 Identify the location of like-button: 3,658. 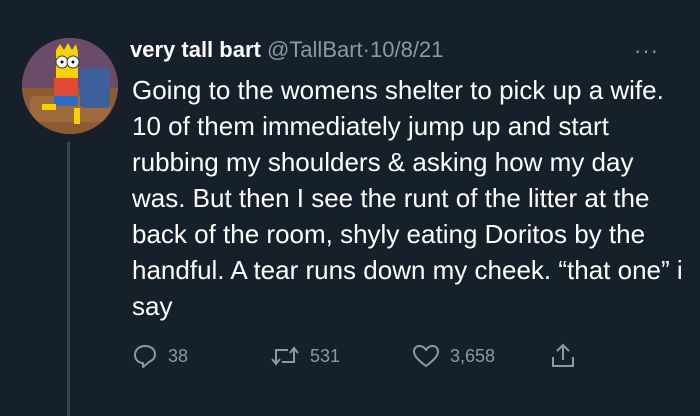
(453, 356).